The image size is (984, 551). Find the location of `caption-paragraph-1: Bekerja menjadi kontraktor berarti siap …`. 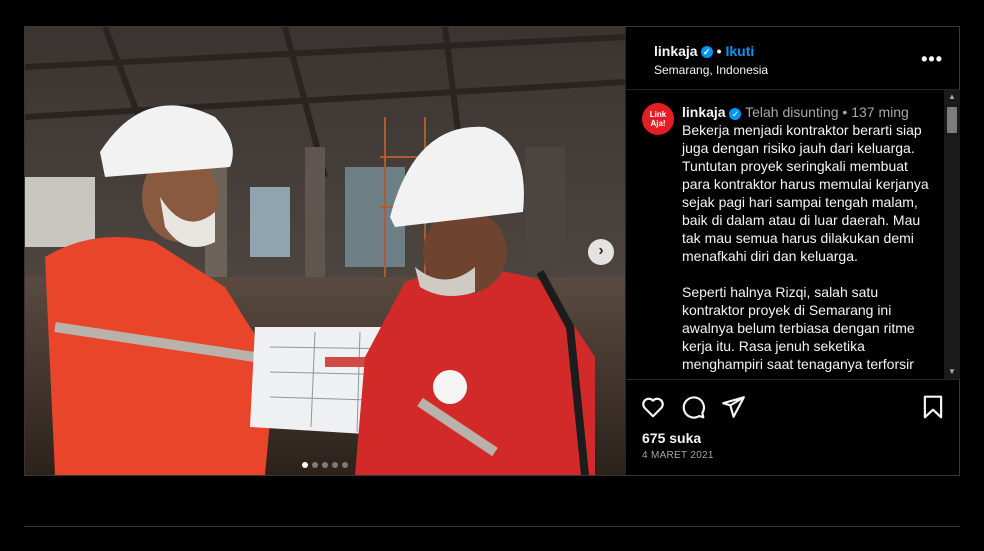

caption-paragraph-1: Bekerja menjadi kontraktor berarti siap … is located at coordinates (805, 193).